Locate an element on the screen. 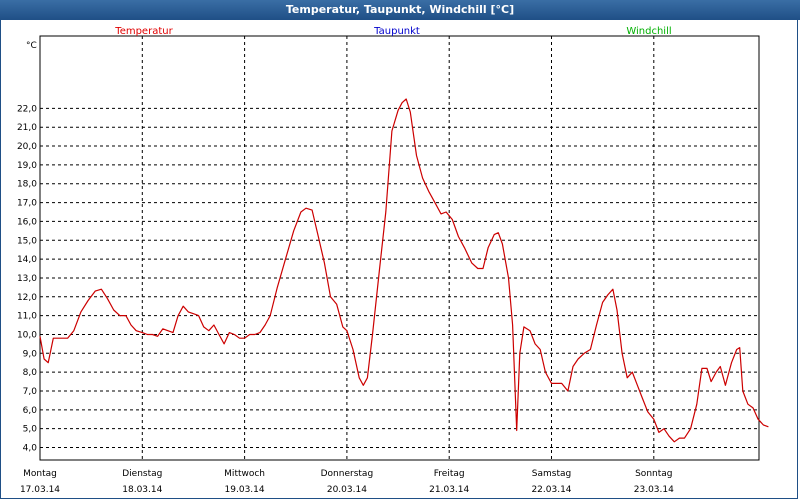 This screenshot has width=800, height=500. y-tick-label: 20,0 is located at coordinates (27, 147).